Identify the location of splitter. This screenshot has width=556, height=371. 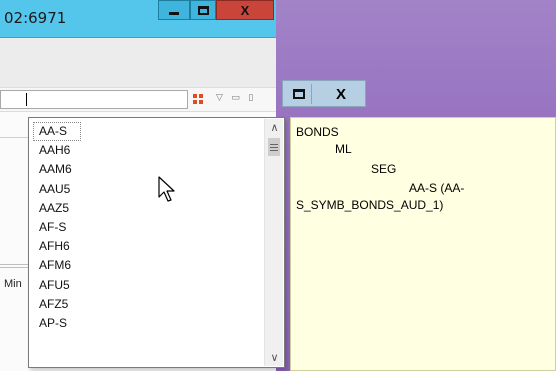
(14, 266).